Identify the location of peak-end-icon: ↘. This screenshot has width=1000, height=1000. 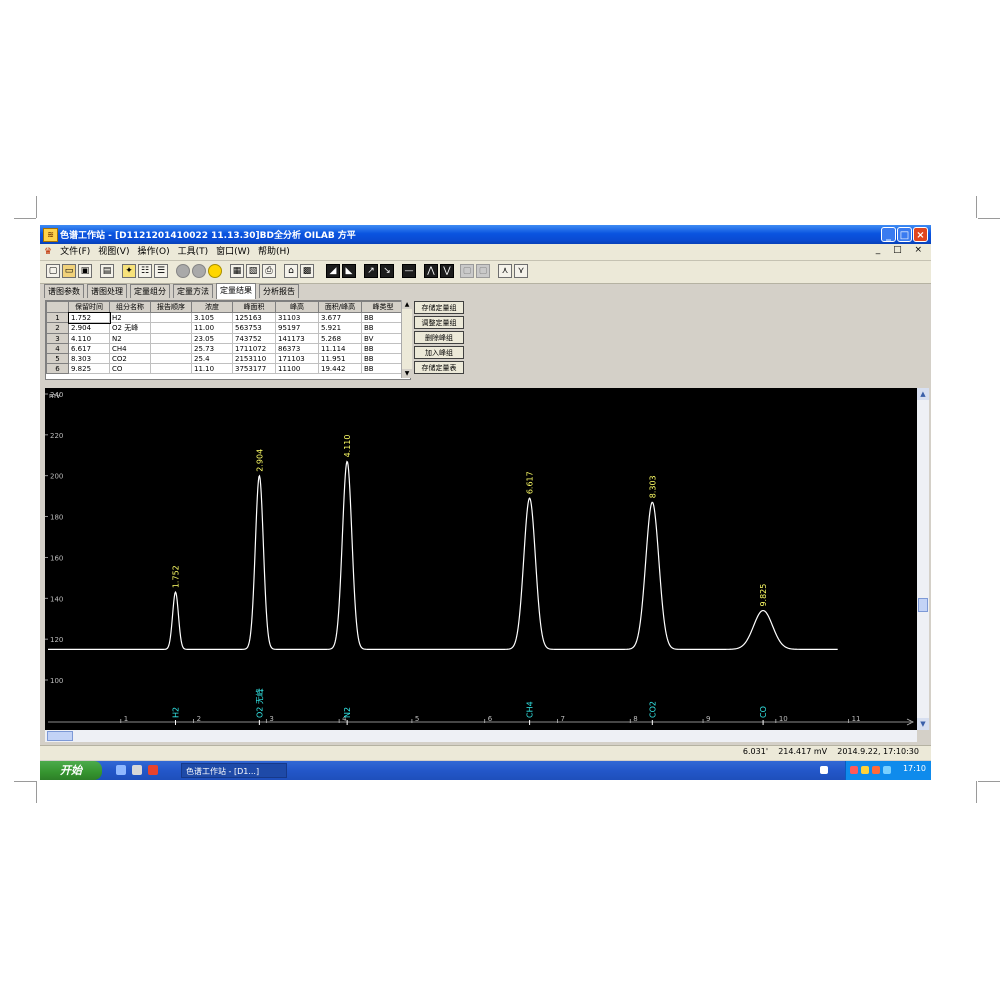
(387, 271).